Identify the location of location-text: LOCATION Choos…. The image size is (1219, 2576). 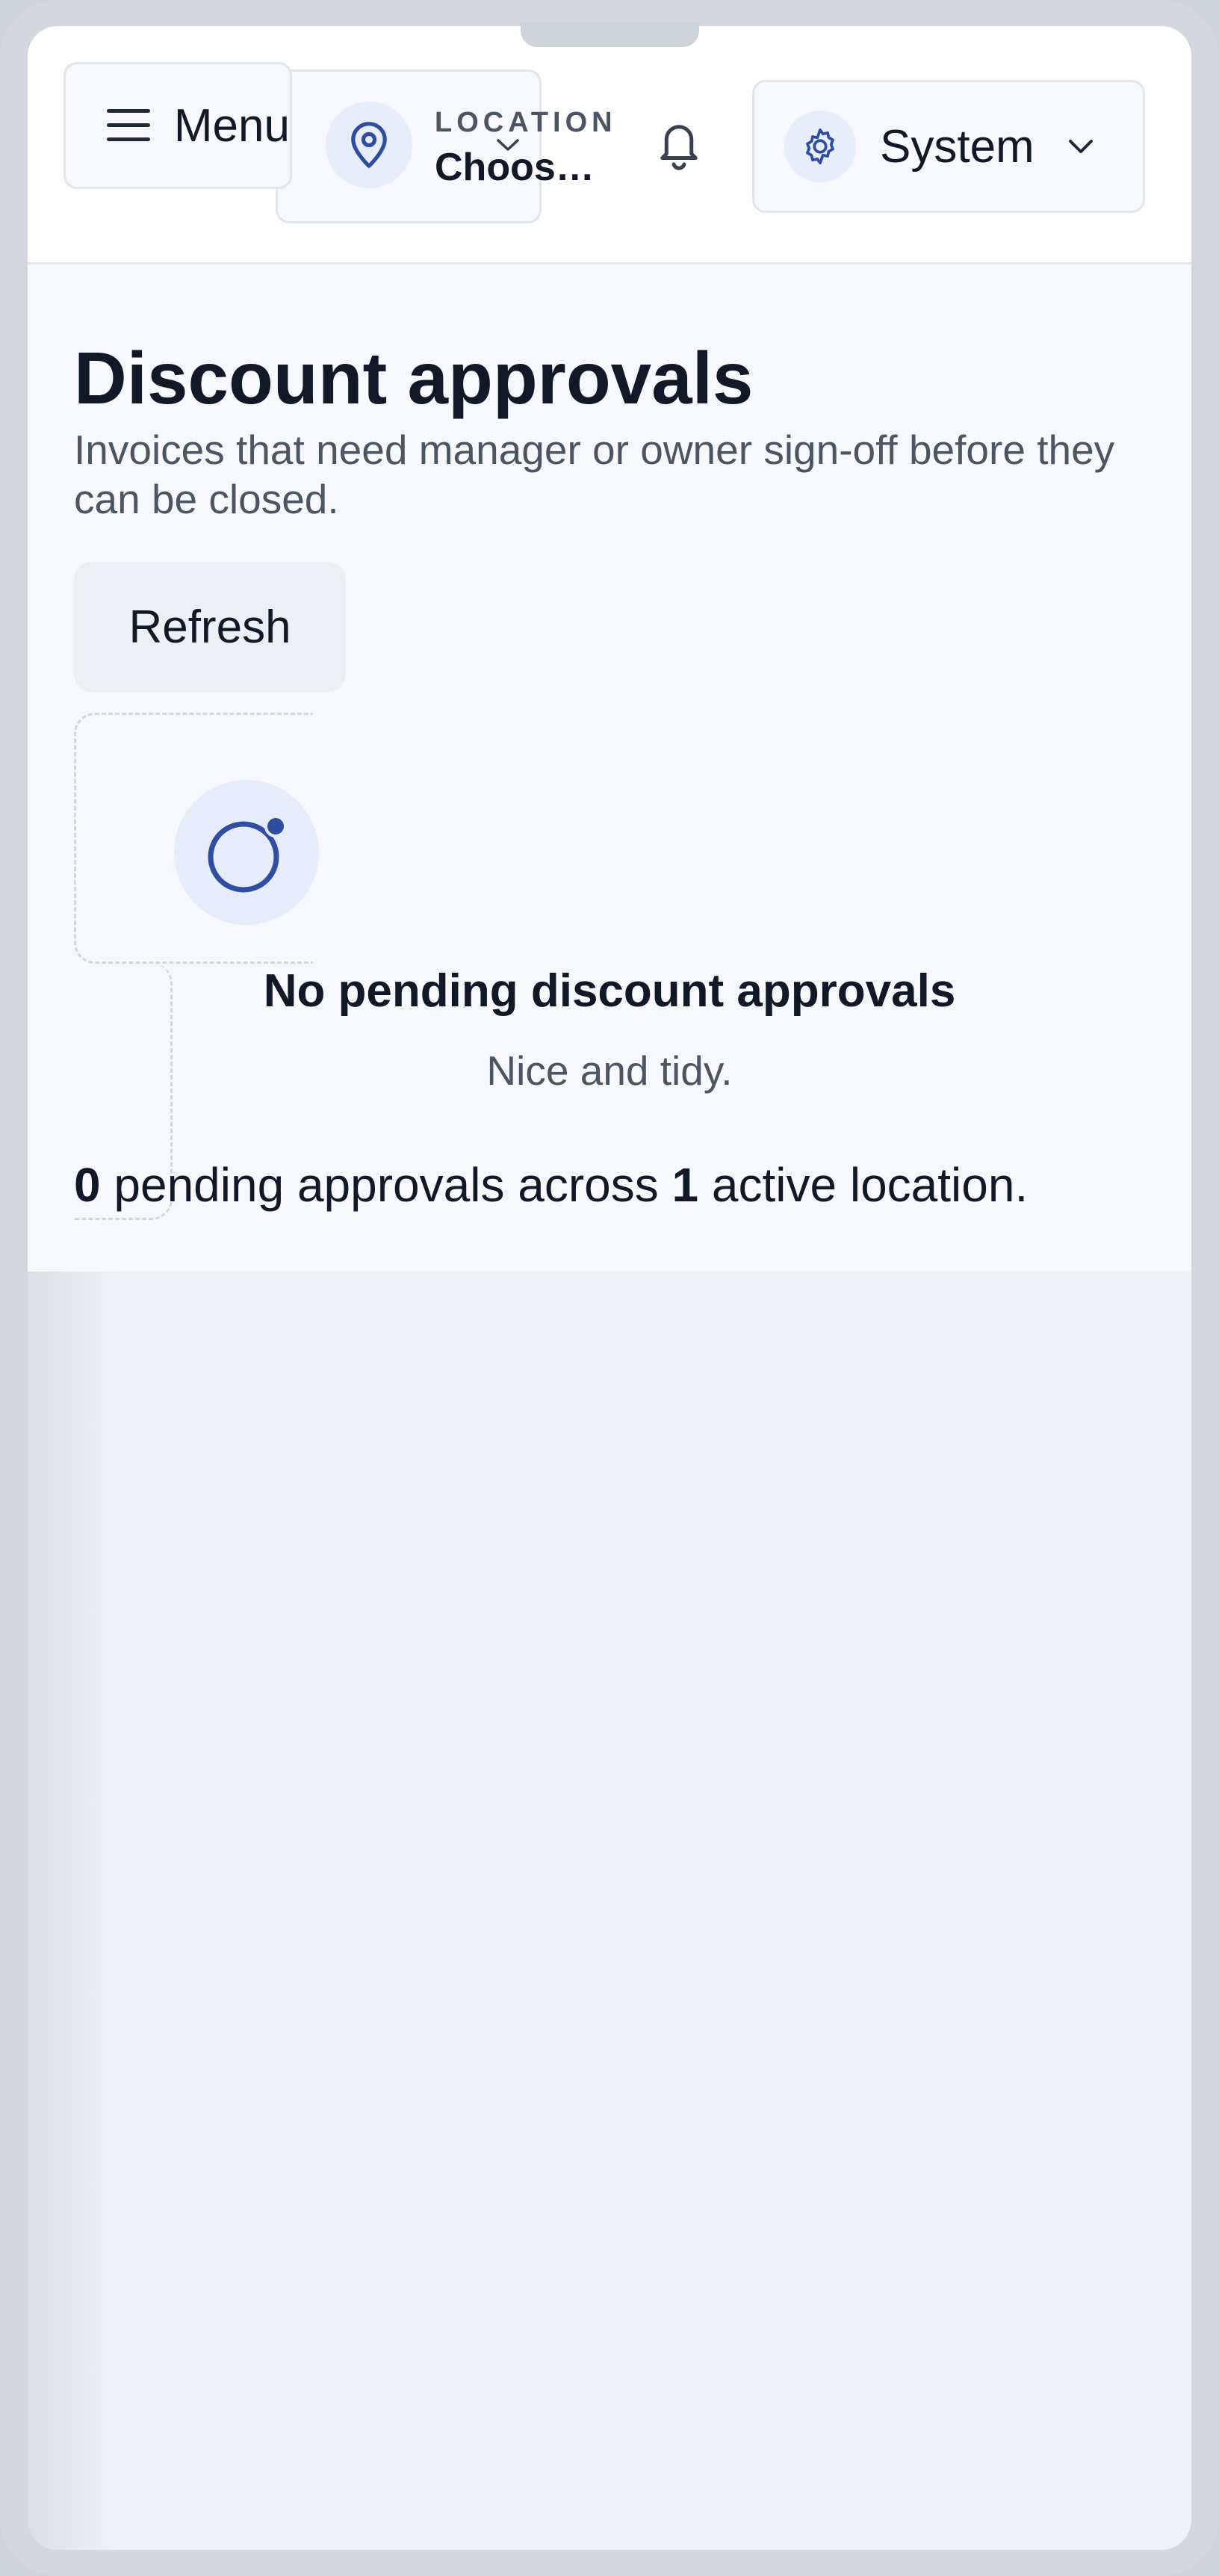
(526, 146).